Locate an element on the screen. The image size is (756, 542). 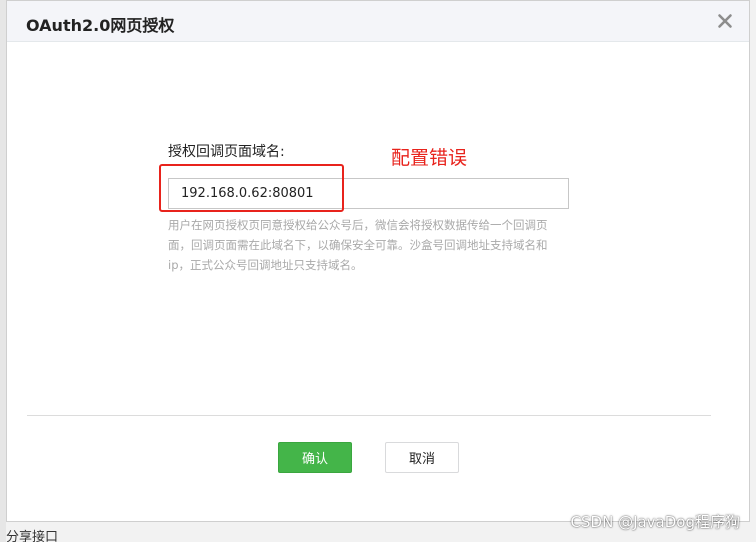
footer-divider is located at coordinates (369, 415).